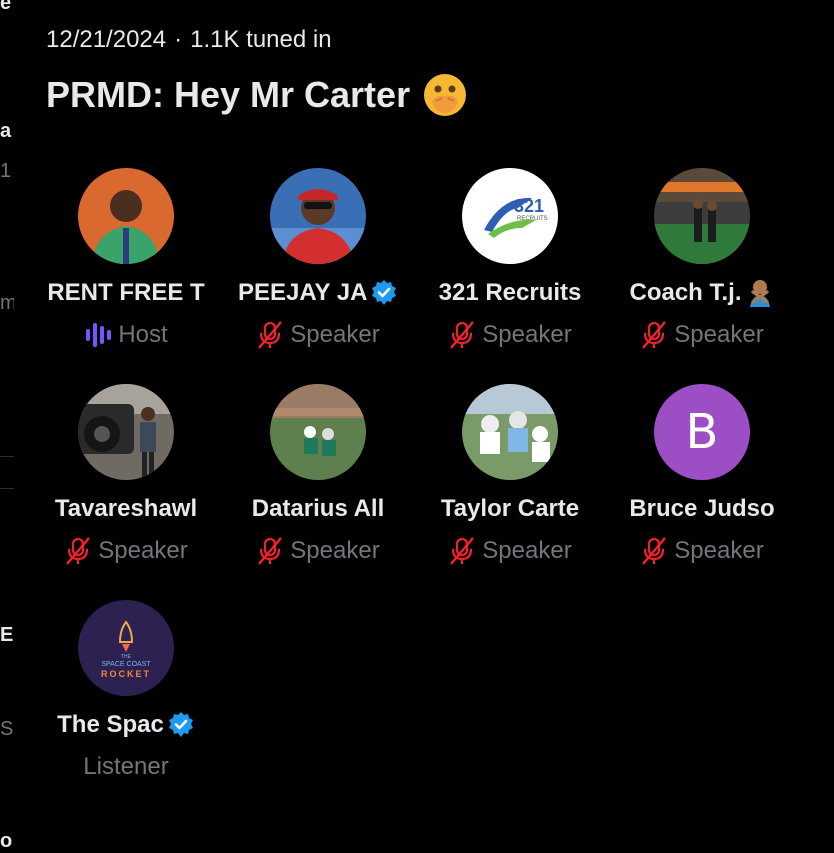 Image resolution: width=834 pixels, height=853 pixels. Describe the element at coordinates (189, 40) in the screenshot. I see `space-meta: 12/21/2024 · 1.1K tuned in` at that location.